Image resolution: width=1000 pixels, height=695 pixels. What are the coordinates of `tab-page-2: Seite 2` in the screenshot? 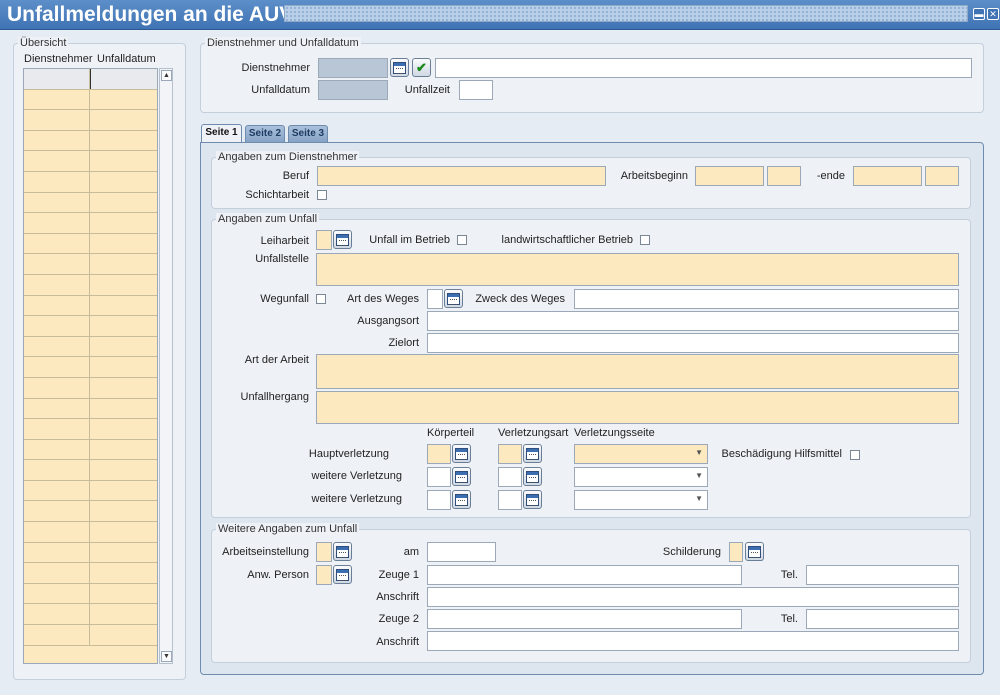 It's located at (265, 133).